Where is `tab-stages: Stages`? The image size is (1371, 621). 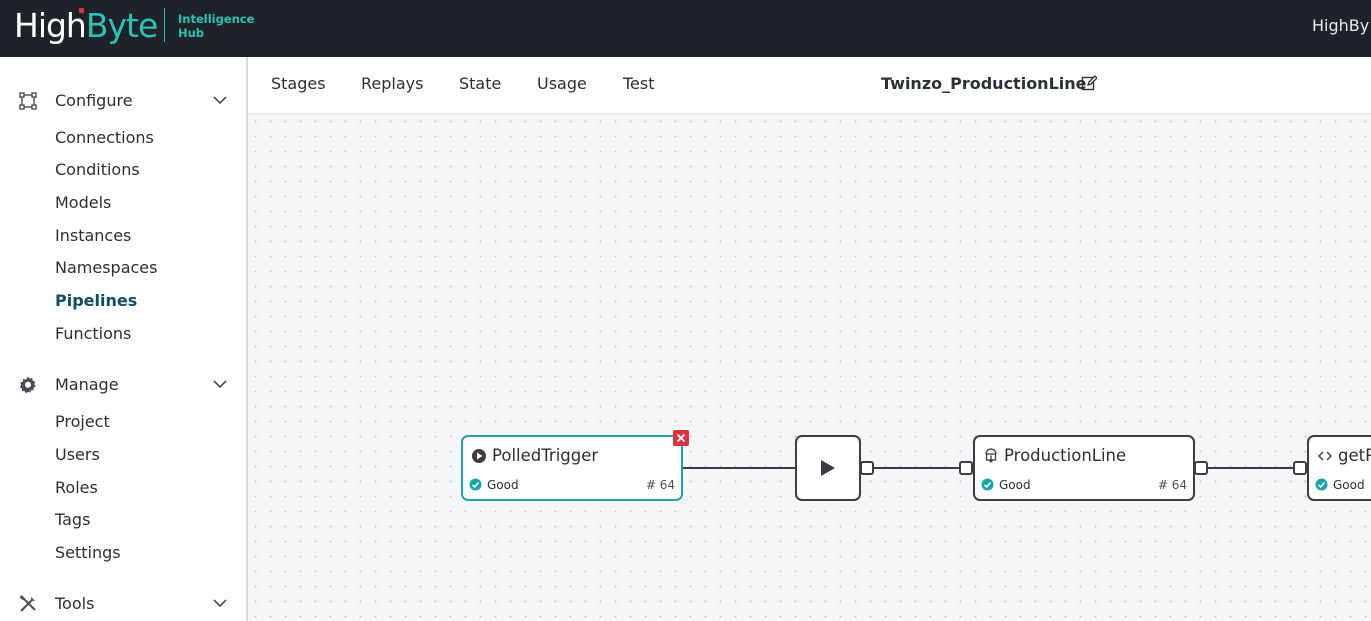
tab-stages: Stages is located at coordinates (298, 83).